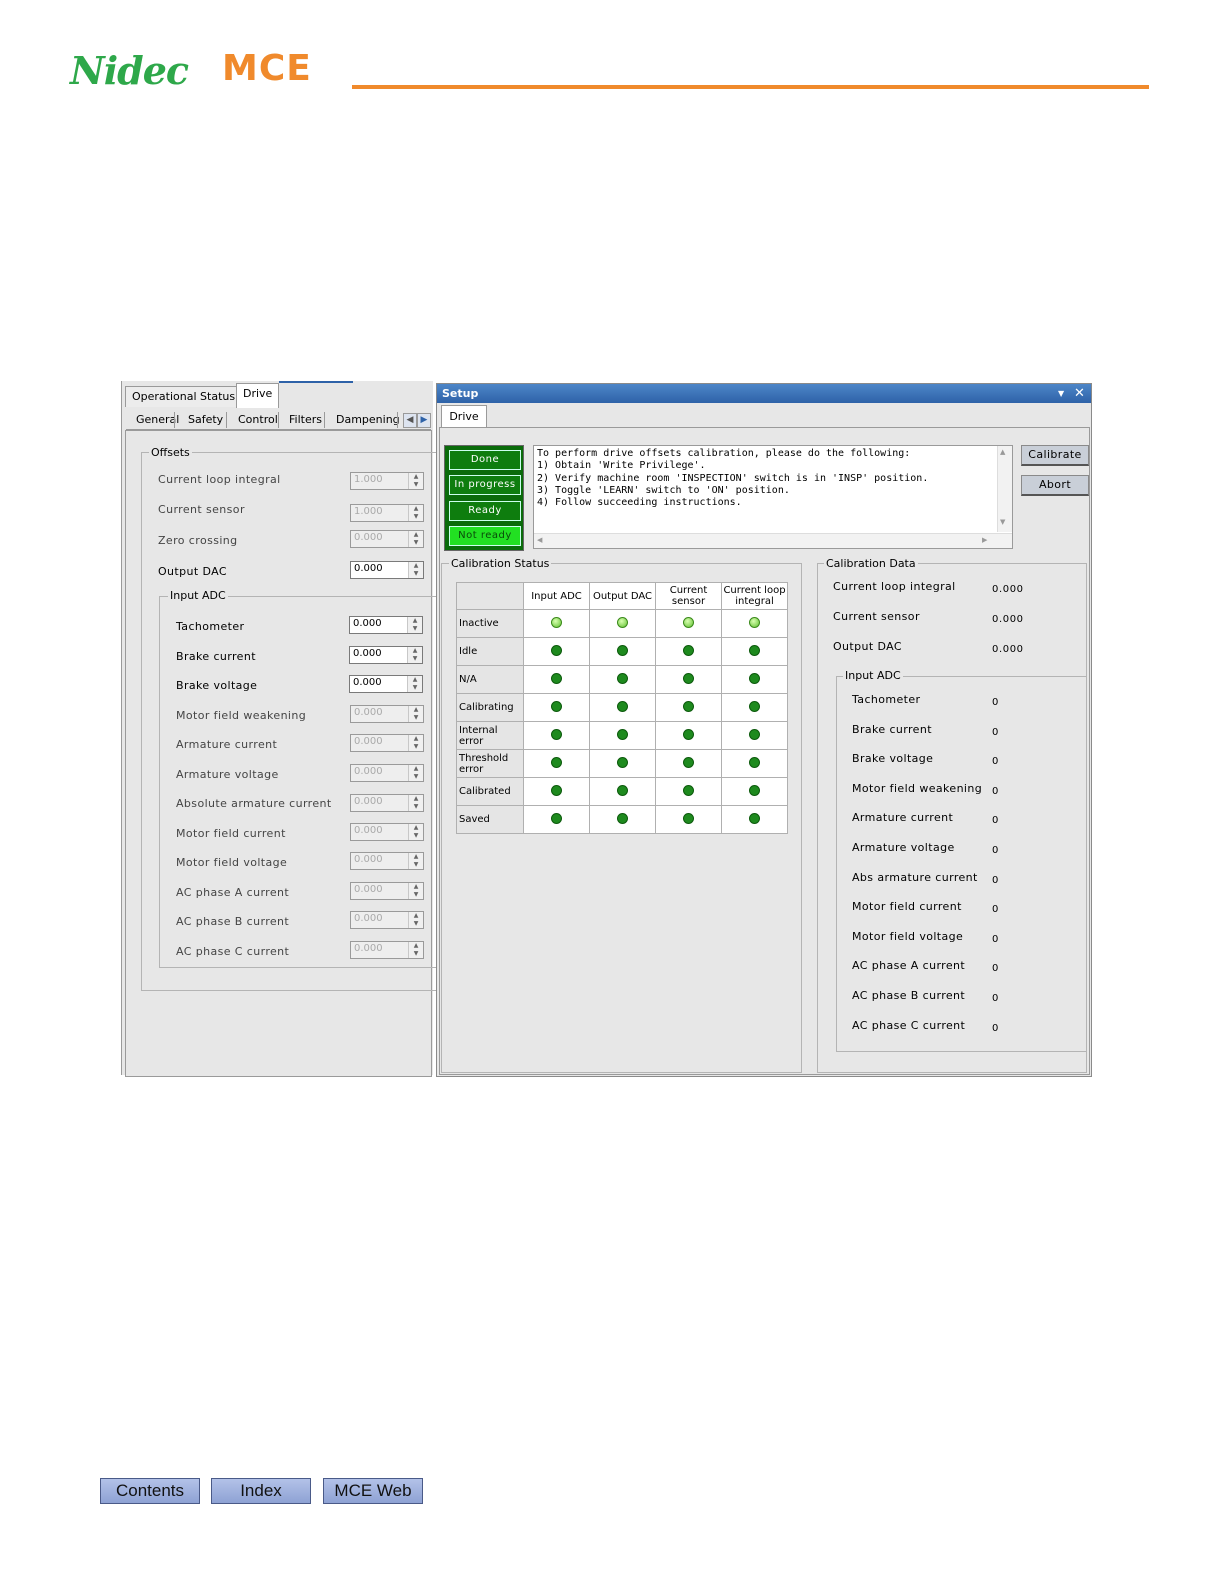  I want to click on row-header: N/A, so click(490, 679).